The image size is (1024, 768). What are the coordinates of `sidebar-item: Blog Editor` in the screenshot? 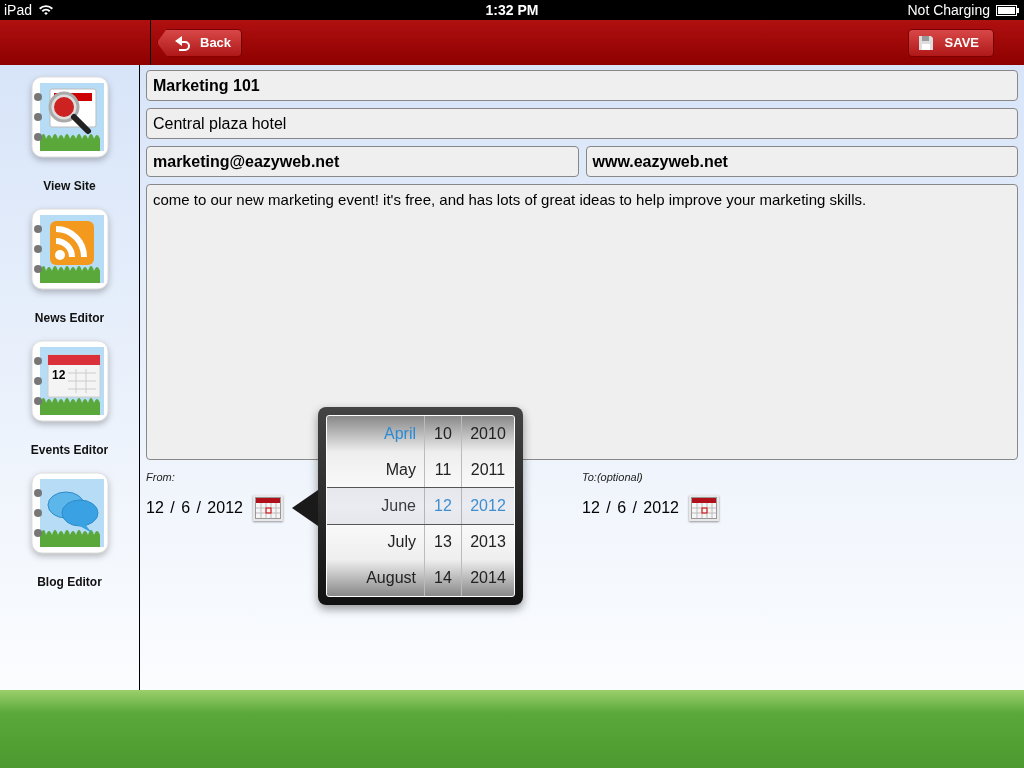 It's located at (69, 530).